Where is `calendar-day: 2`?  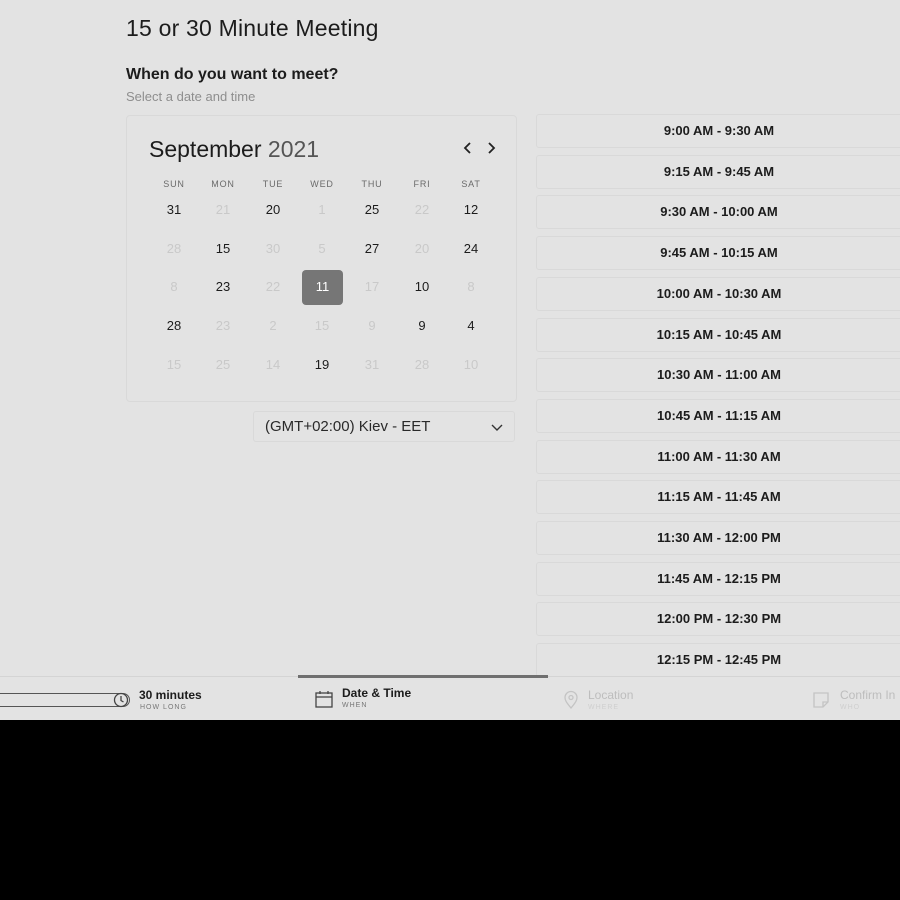 calendar-day: 2 is located at coordinates (273, 325).